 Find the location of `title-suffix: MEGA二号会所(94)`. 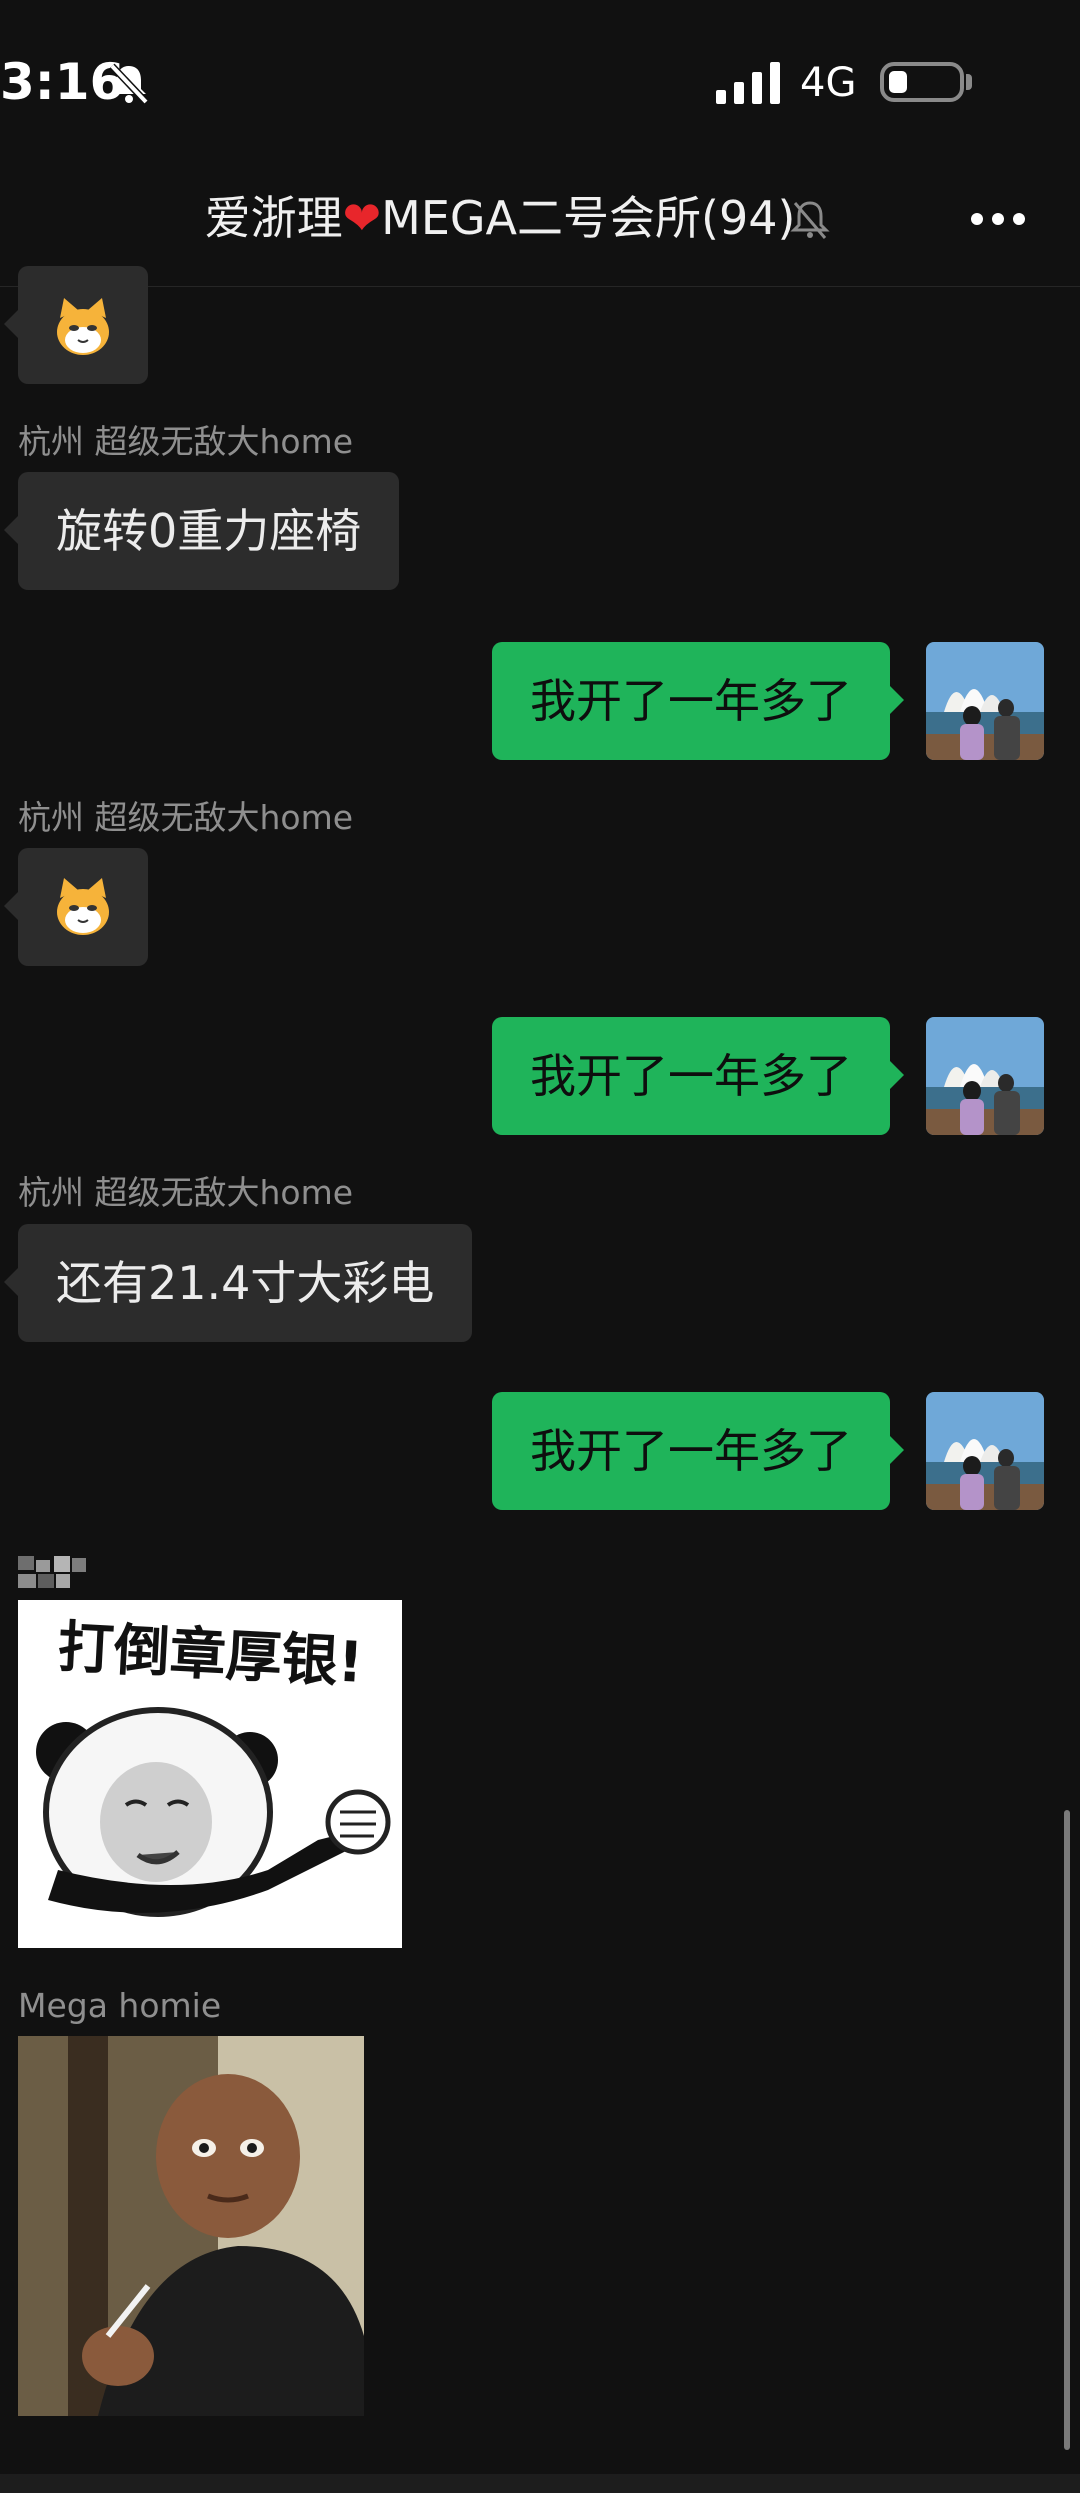

title-suffix: MEGA二号会所(94) is located at coordinates (588, 218).